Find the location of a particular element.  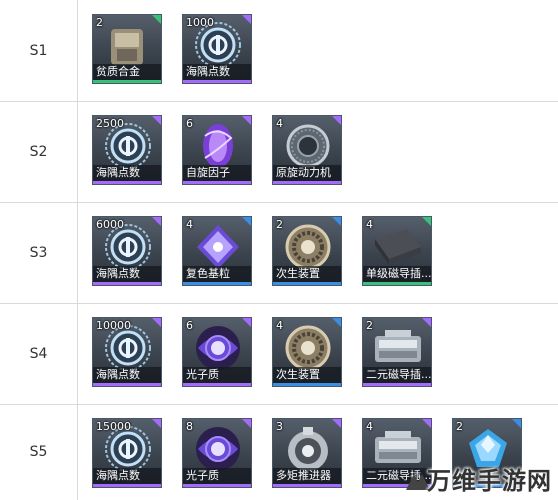

row-label: S1 is located at coordinates (39, 50).